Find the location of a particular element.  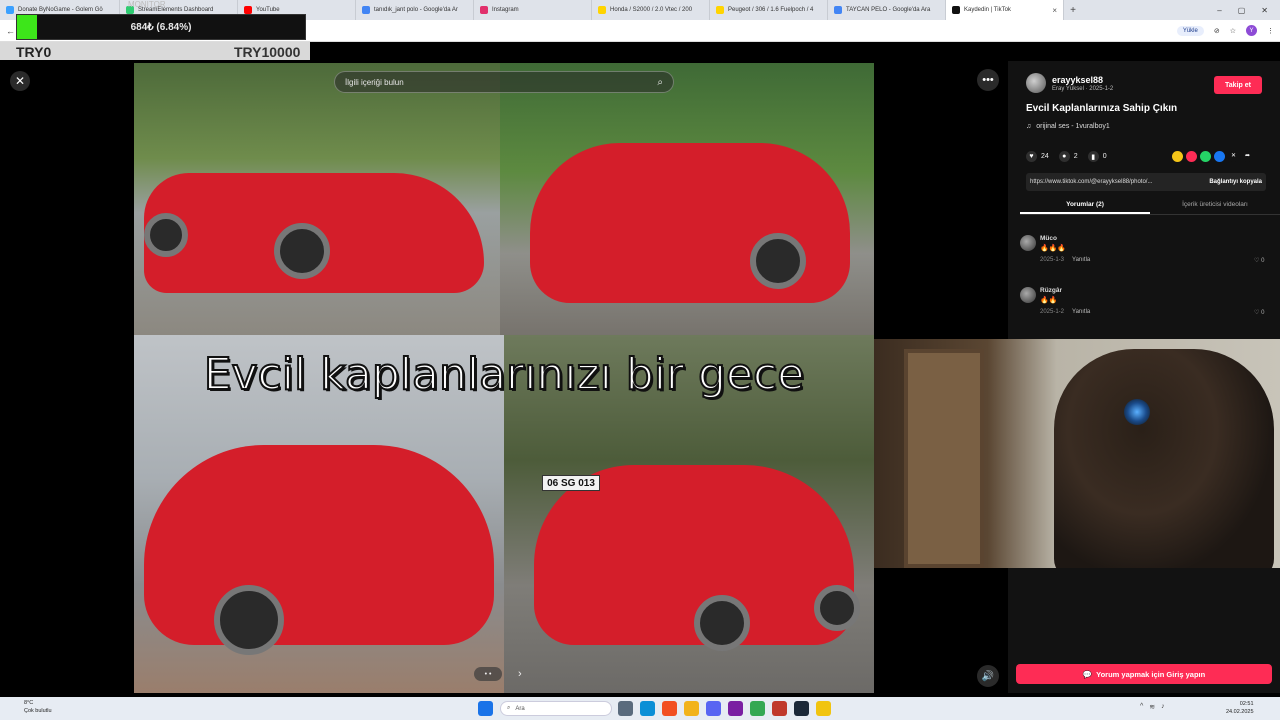

author-avatar is located at coordinates (1036, 83).